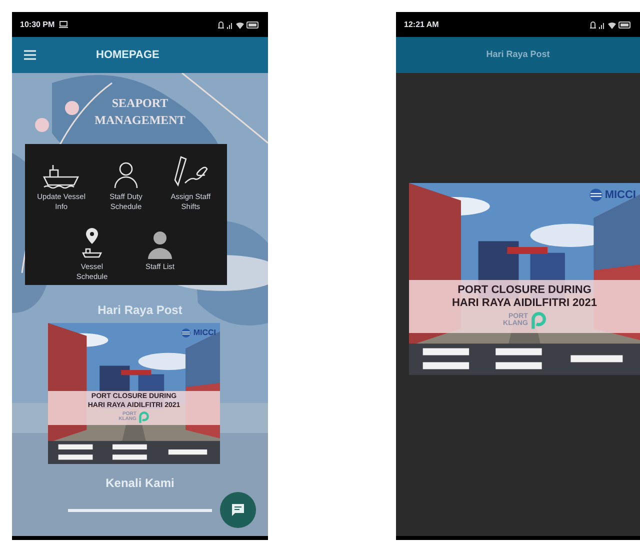  Describe the element at coordinates (595, 195) in the screenshot. I see `globe-icon` at that location.